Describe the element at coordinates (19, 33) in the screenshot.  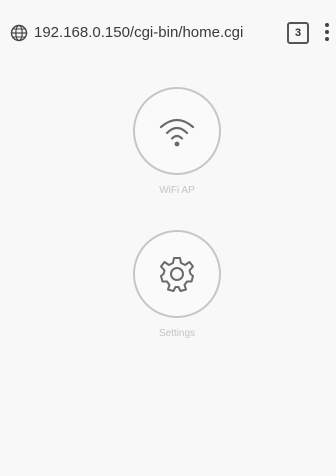
I see `globe-icon` at that location.